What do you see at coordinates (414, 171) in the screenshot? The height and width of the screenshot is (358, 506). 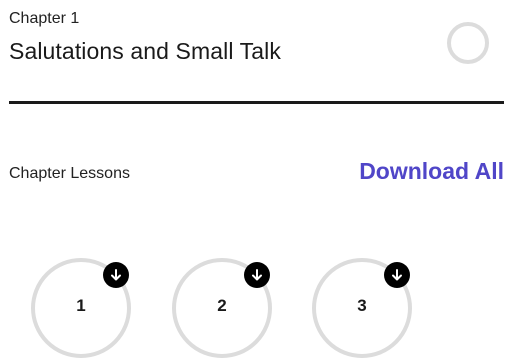 I see `download-all-button: Download All` at bounding box center [414, 171].